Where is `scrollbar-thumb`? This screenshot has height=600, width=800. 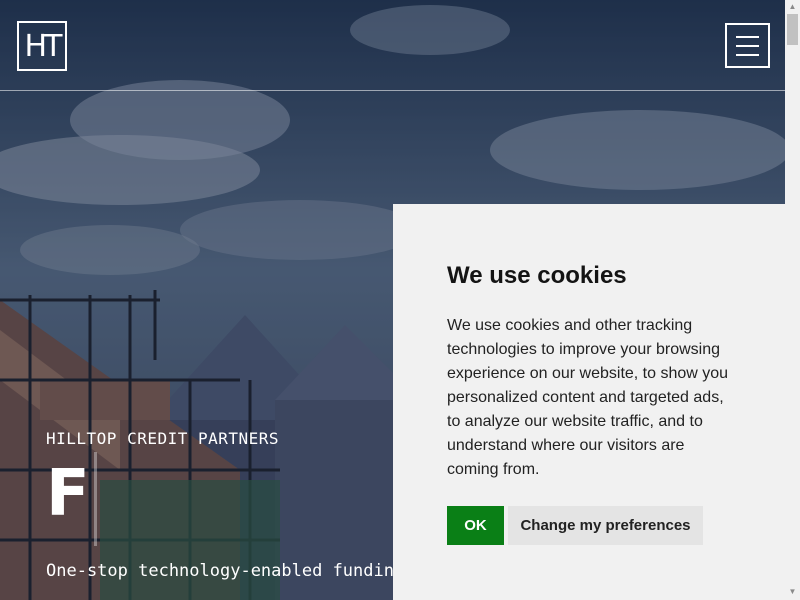
scrollbar-thumb is located at coordinates (792, 29).